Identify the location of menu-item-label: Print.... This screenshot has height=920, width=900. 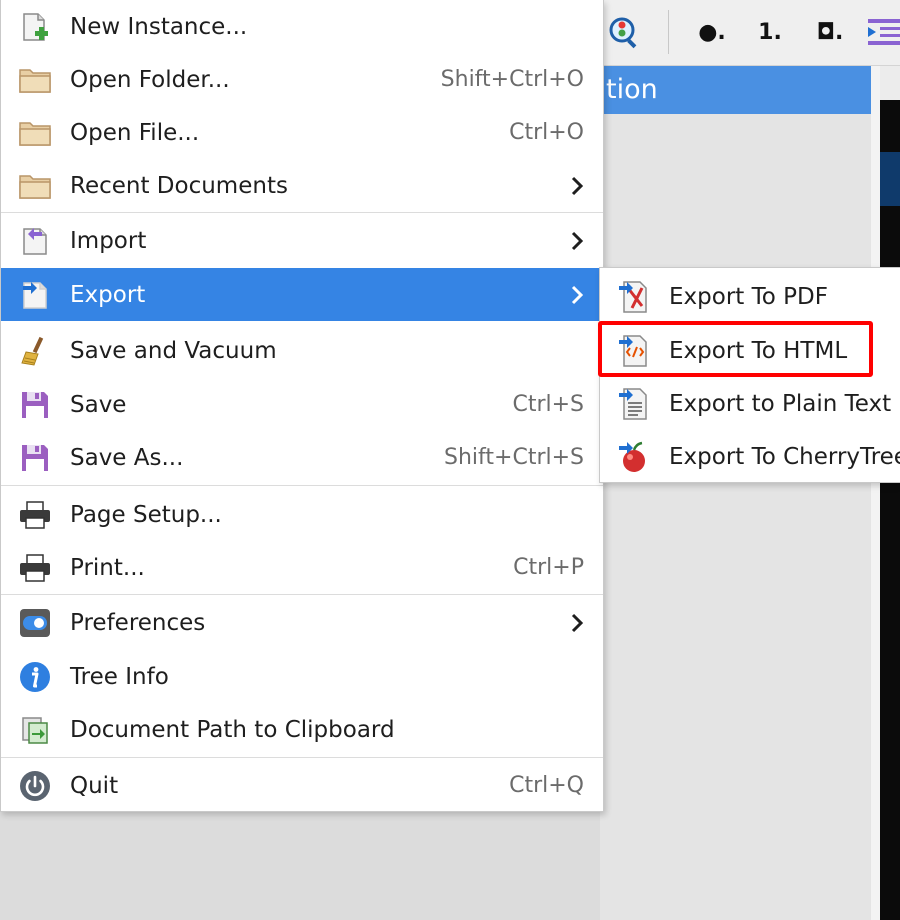
(107, 567).